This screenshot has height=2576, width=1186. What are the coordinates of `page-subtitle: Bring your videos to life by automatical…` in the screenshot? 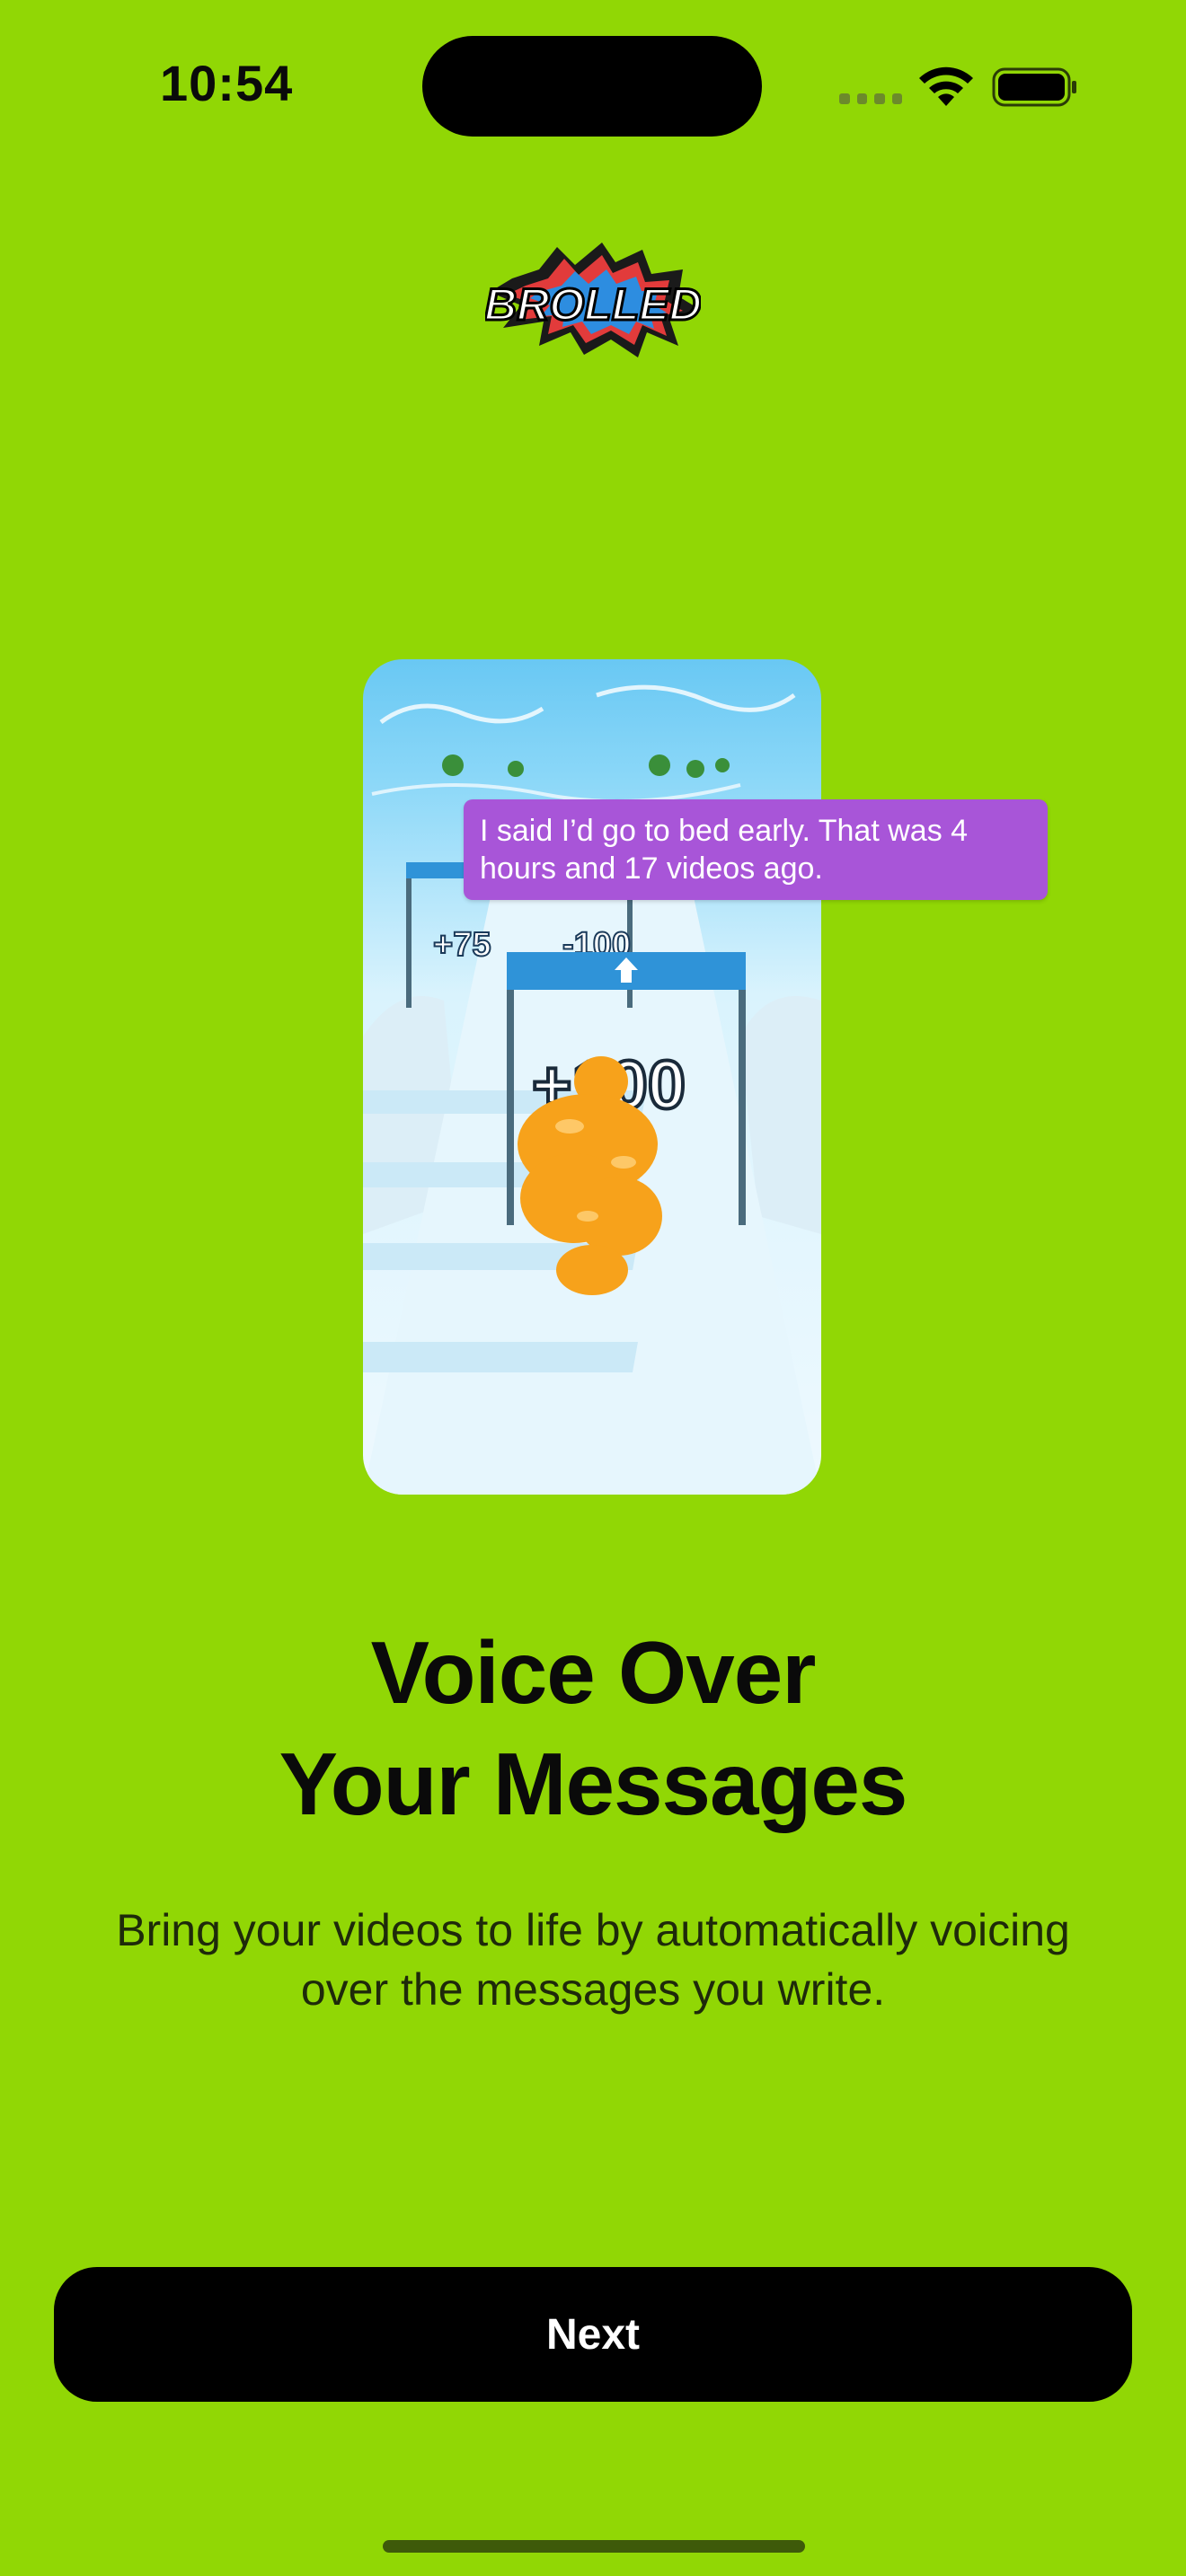 It's located at (593, 1960).